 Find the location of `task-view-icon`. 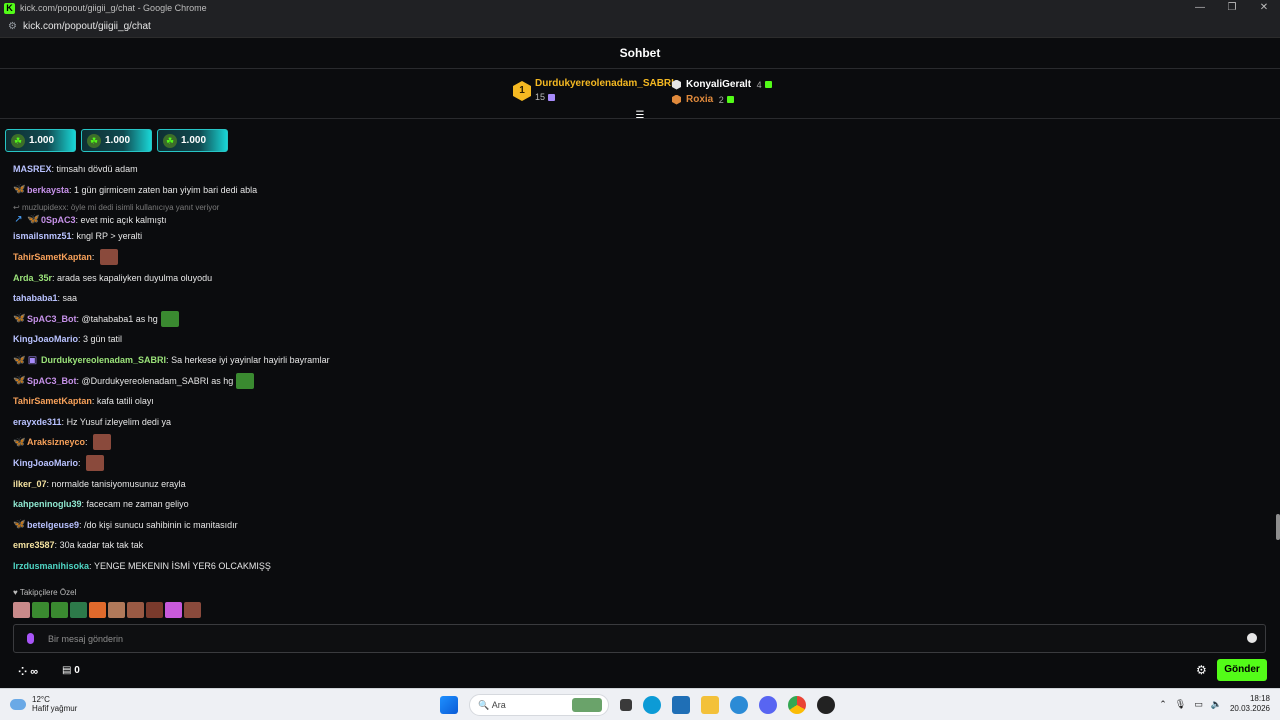

task-view-icon is located at coordinates (626, 705).